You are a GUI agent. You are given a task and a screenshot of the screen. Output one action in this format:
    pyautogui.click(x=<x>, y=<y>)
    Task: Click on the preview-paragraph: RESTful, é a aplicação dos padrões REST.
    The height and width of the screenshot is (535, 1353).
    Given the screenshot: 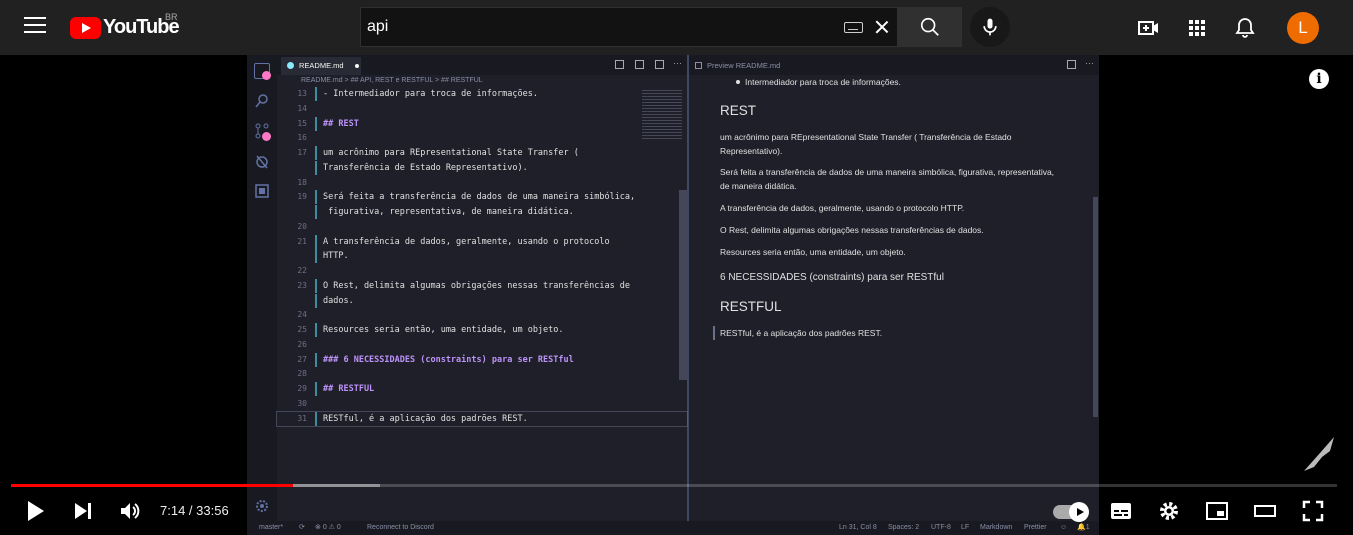 What is the action you would take?
    pyautogui.click(x=801, y=333)
    